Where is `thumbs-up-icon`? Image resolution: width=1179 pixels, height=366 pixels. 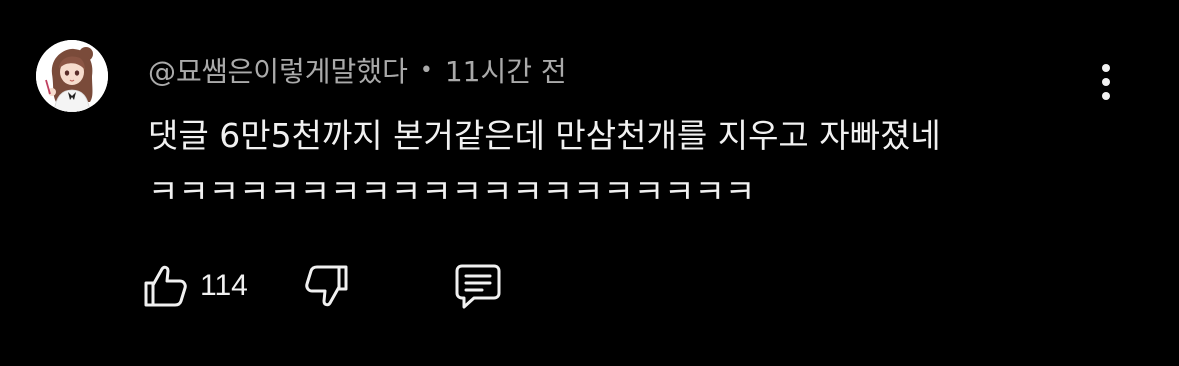
thumbs-up-icon is located at coordinates (165, 286).